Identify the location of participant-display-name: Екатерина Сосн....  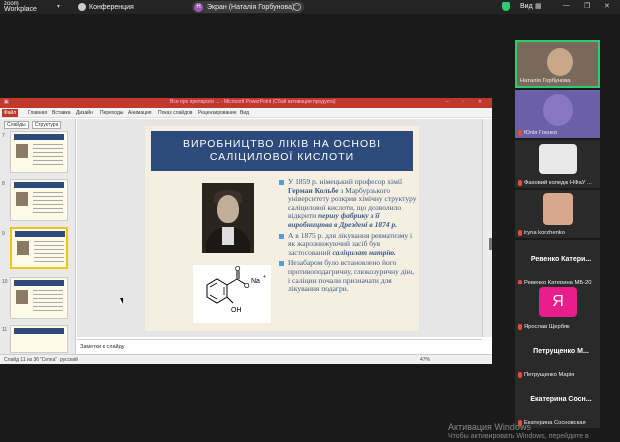
(561, 399).